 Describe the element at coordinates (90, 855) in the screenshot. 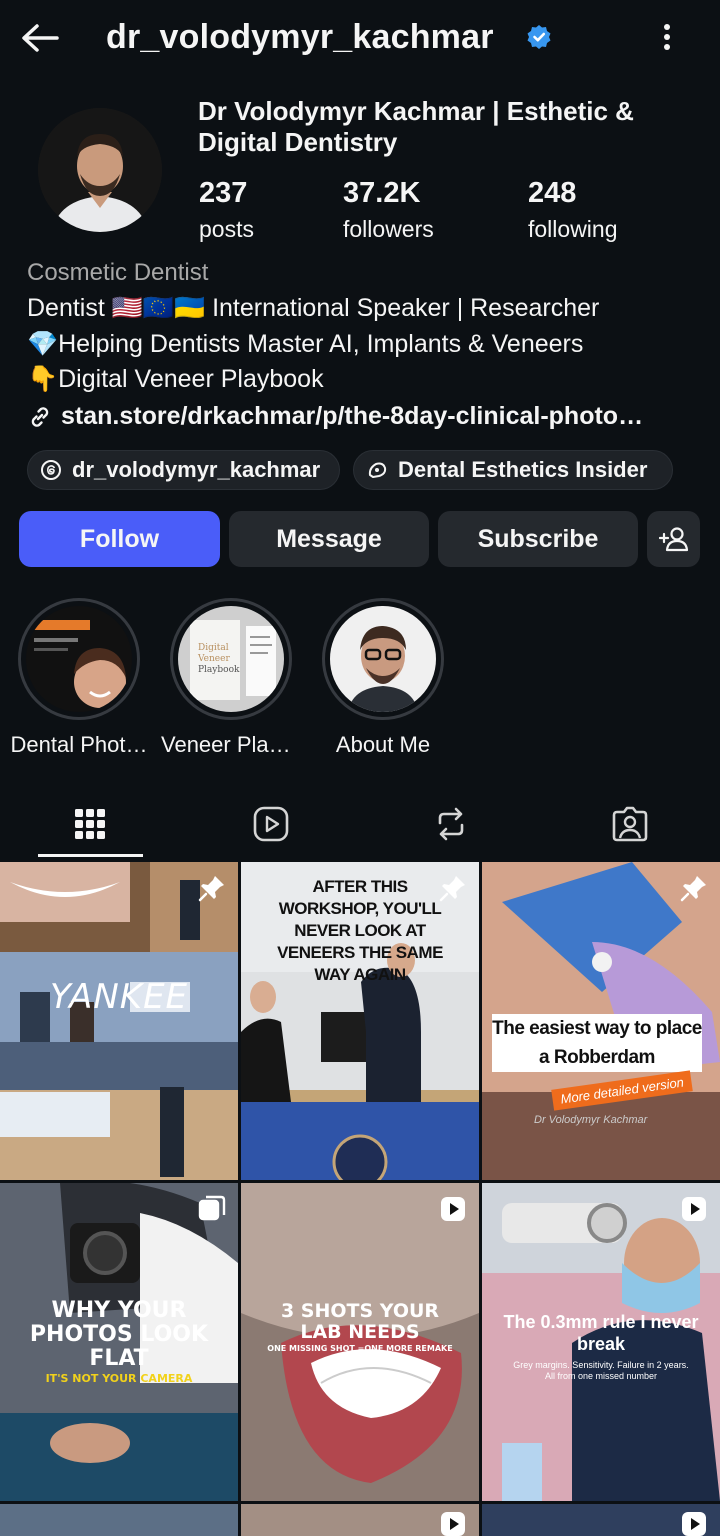

I see `active-tab-indicator` at that location.